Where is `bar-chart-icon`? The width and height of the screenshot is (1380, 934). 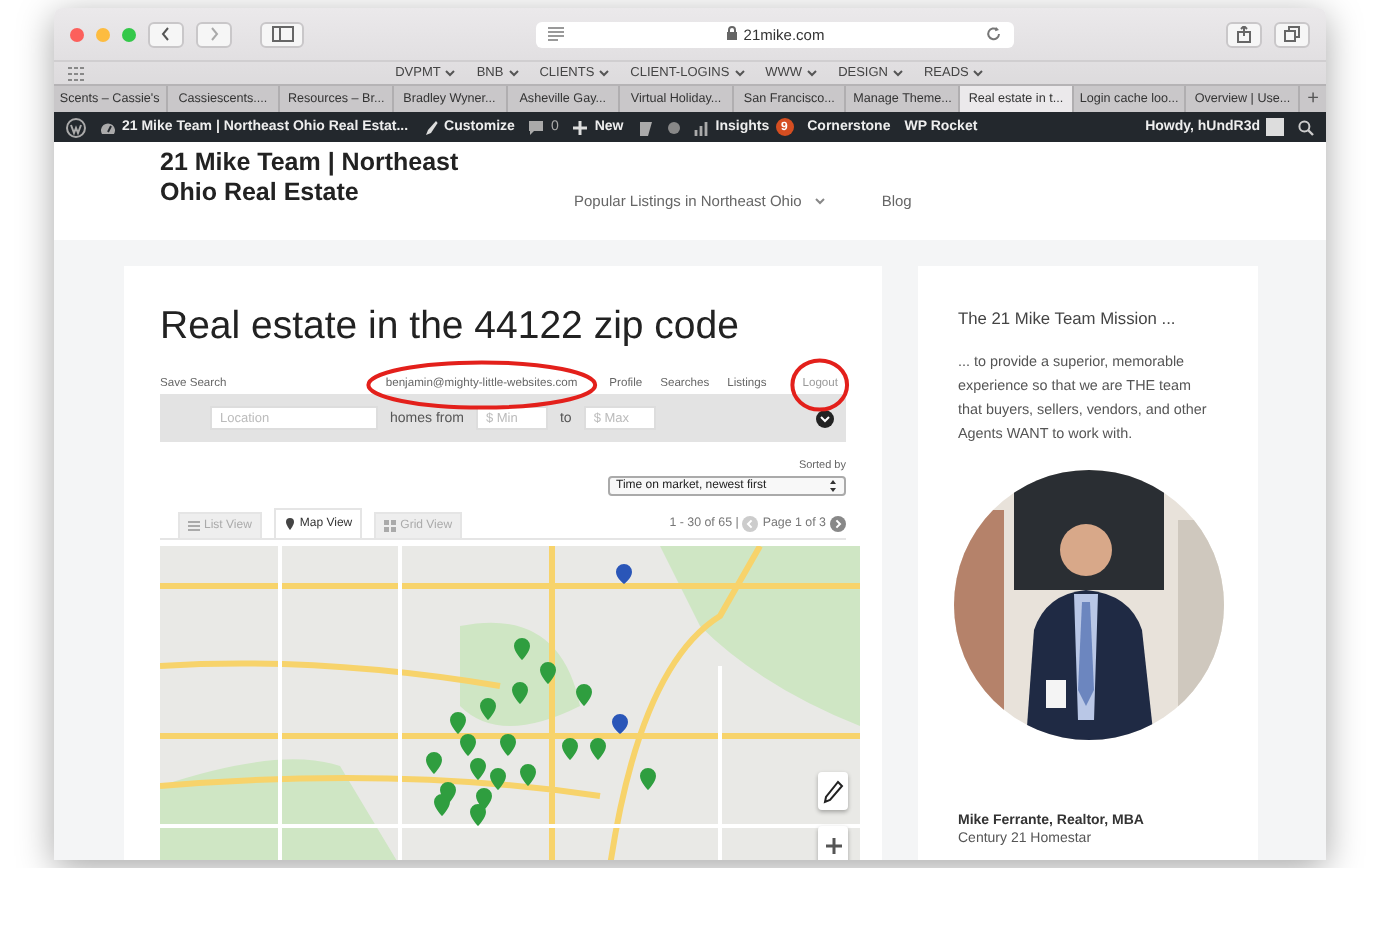 bar-chart-icon is located at coordinates (701, 127).